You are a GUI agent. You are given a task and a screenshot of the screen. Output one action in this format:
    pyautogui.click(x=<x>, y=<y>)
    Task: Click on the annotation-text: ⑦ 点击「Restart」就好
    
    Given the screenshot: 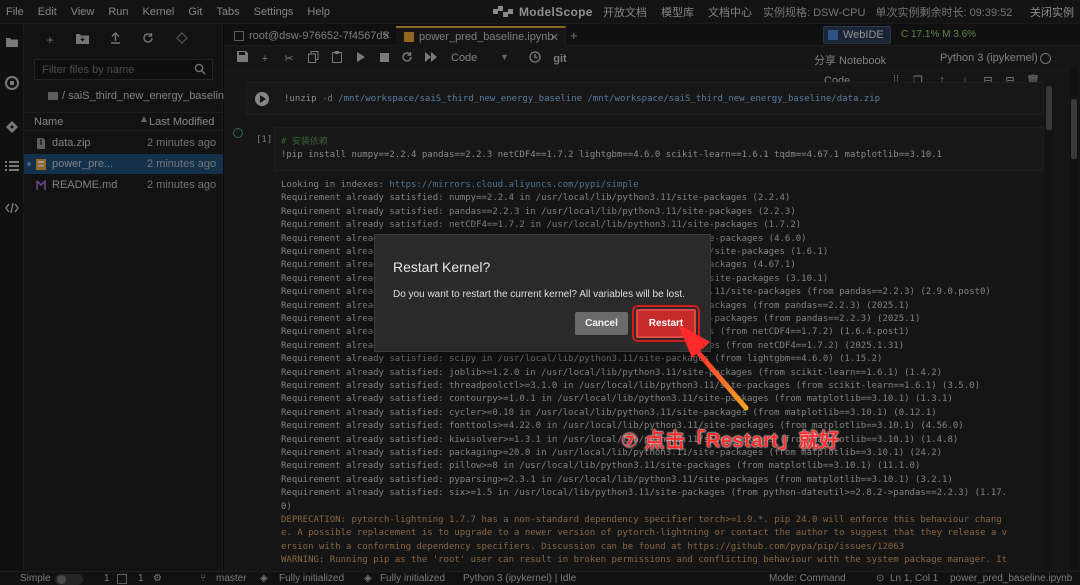 What is the action you would take?
    pyautogui.click(x=730, y=441)
    